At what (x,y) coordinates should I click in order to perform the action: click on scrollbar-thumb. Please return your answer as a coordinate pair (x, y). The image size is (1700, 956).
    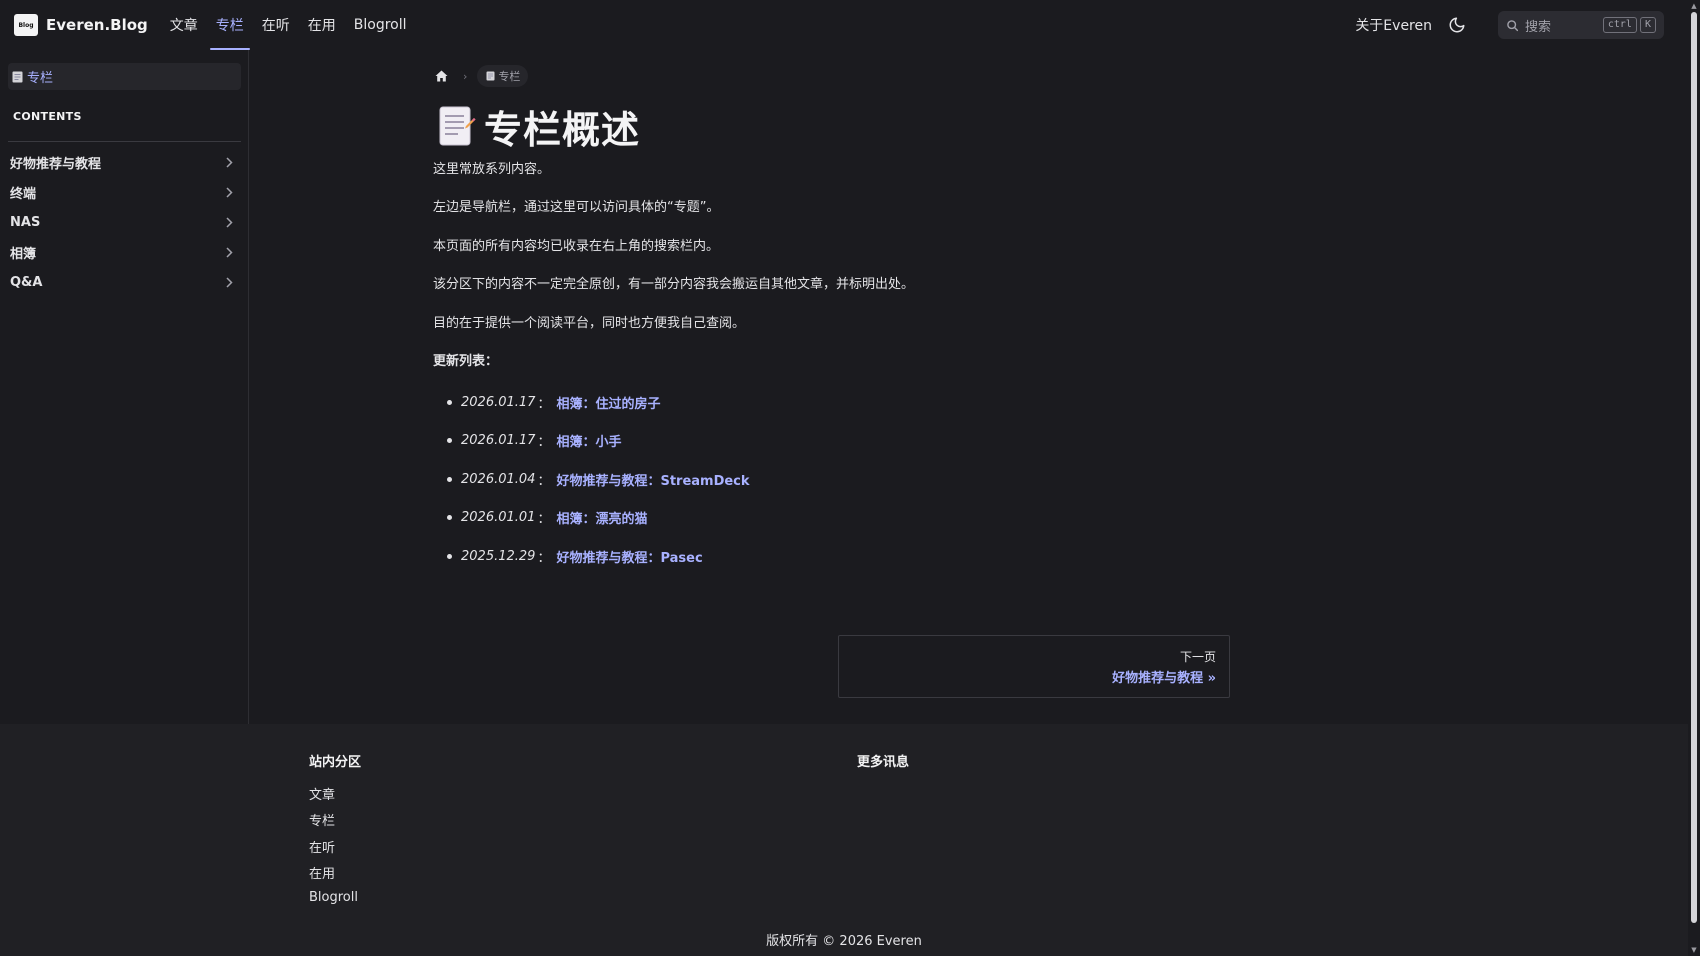
    Looking at the image, I should click on (1694, 467).